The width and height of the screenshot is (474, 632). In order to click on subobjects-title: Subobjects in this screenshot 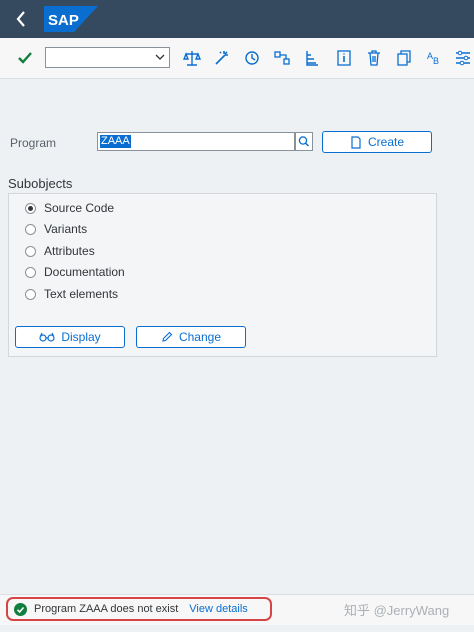, I will do `click(40, 183)`.